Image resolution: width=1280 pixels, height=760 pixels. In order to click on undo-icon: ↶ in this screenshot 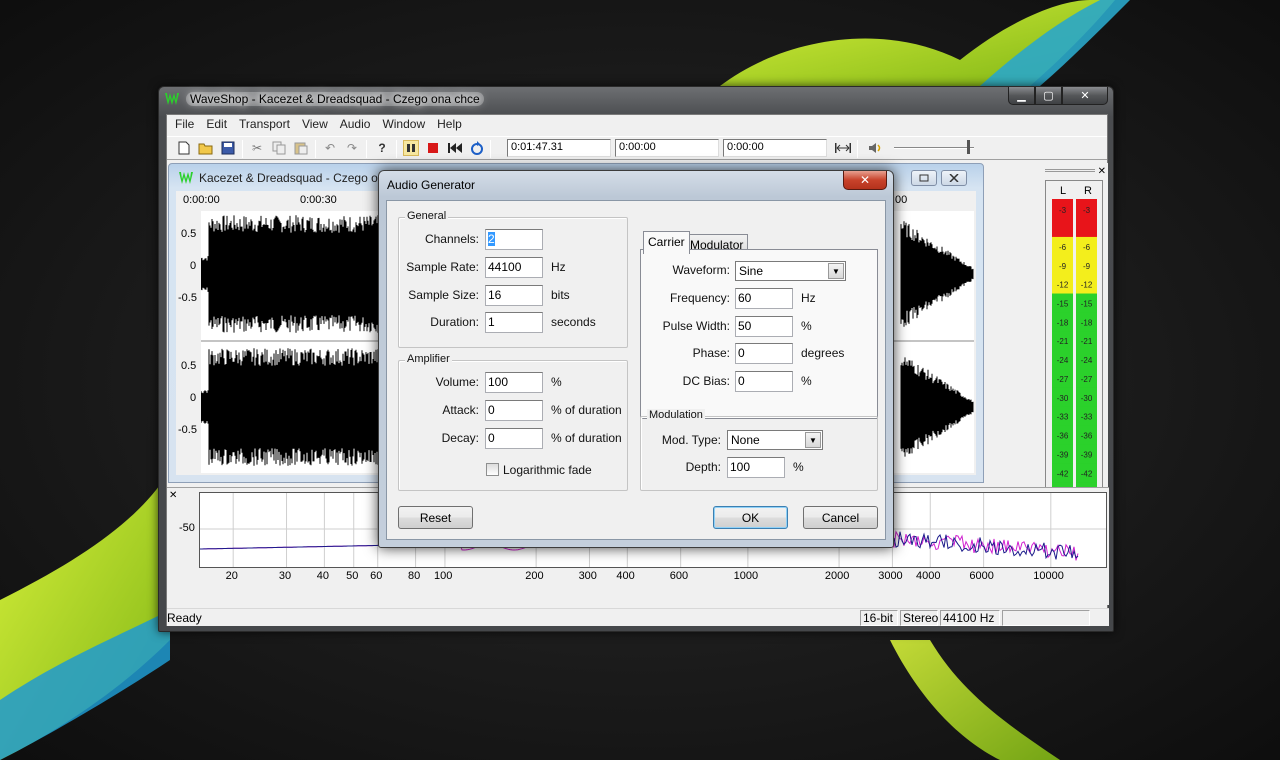, I will do `click(330, 148)`.